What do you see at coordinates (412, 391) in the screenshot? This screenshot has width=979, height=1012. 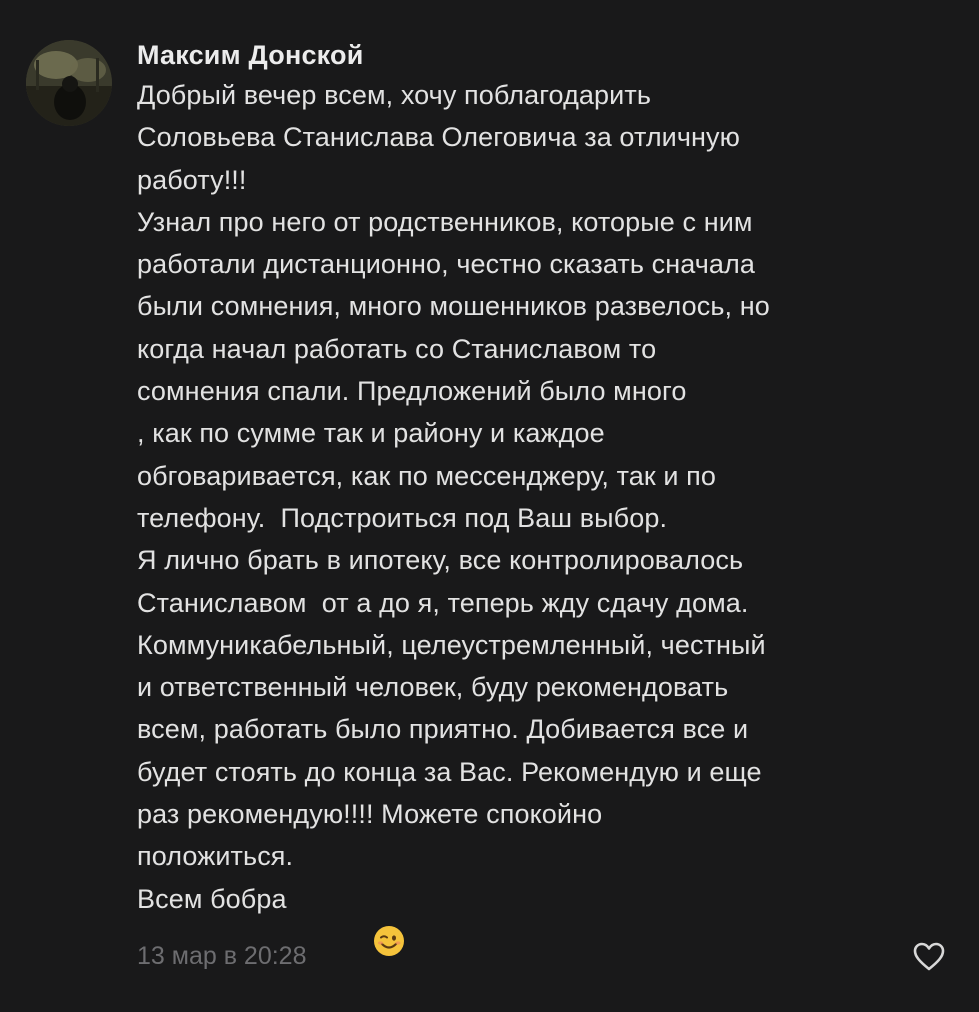 I see `comment-line: сомнения спали. Предложений было много` at bounding box center [412, 391].